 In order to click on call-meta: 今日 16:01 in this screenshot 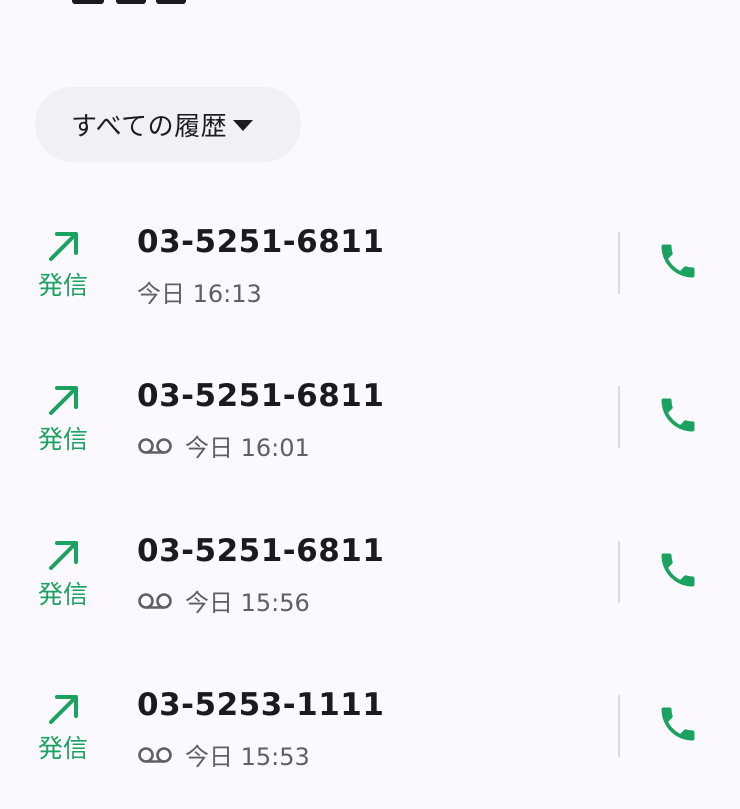, I will do `click(223, 445)`.